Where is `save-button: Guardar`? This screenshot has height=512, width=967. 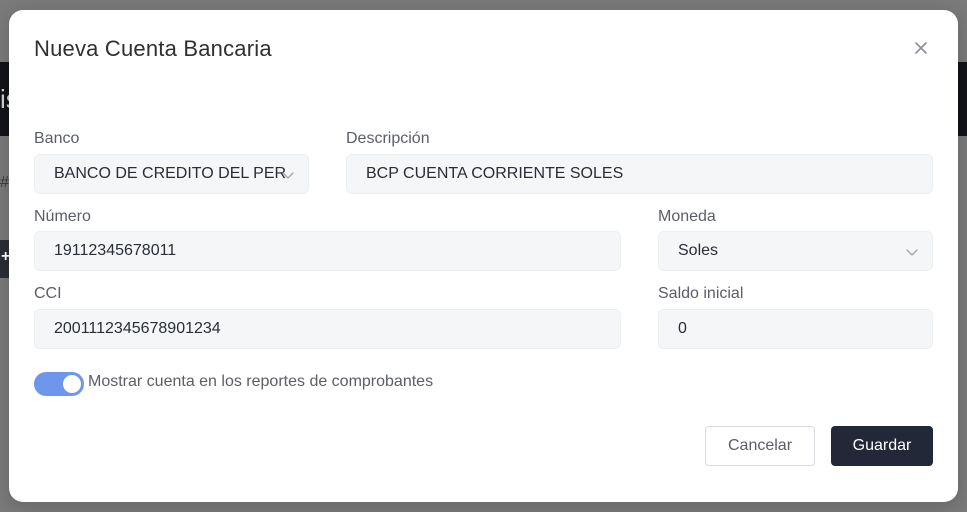 save-button: Guardar is located at coordinates (882, 446).